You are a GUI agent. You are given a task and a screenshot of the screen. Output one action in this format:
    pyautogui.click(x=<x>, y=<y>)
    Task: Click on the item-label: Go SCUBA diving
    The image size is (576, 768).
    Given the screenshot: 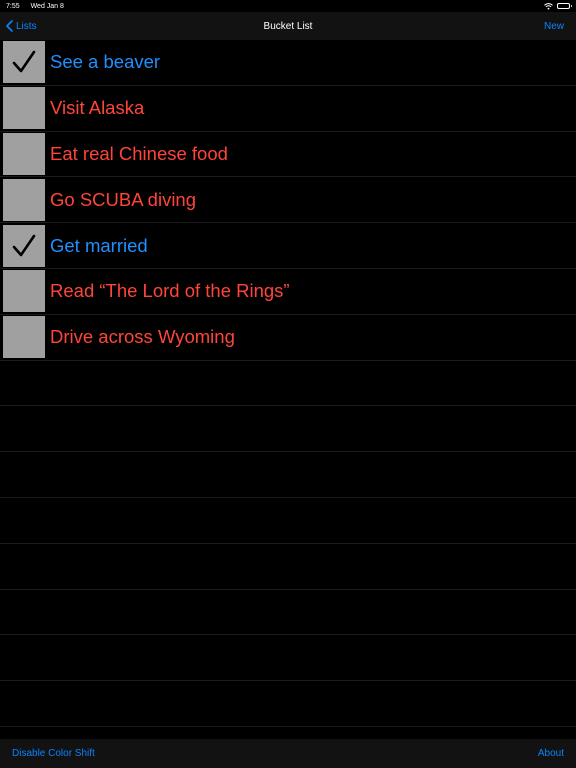 What is the action you would take?
    pyautogui.click(x=123, y=199)
    